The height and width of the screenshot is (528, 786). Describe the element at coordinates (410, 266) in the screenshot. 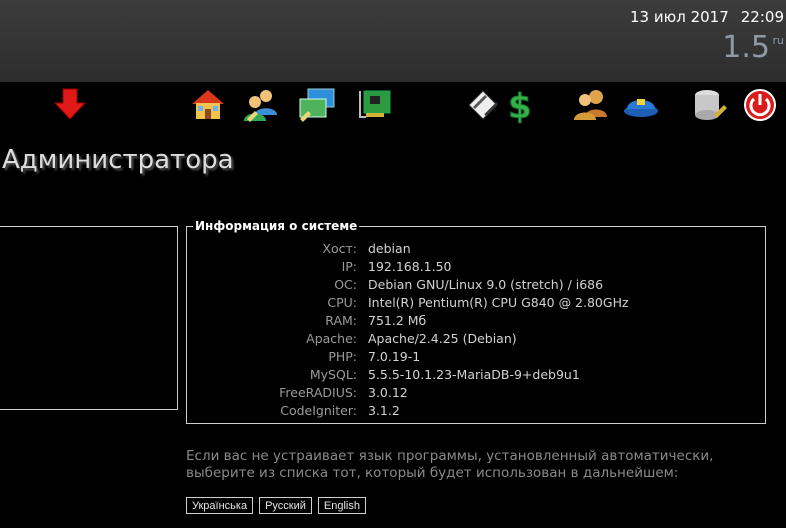

I see `info-value: 192.168.1.50` at that location.